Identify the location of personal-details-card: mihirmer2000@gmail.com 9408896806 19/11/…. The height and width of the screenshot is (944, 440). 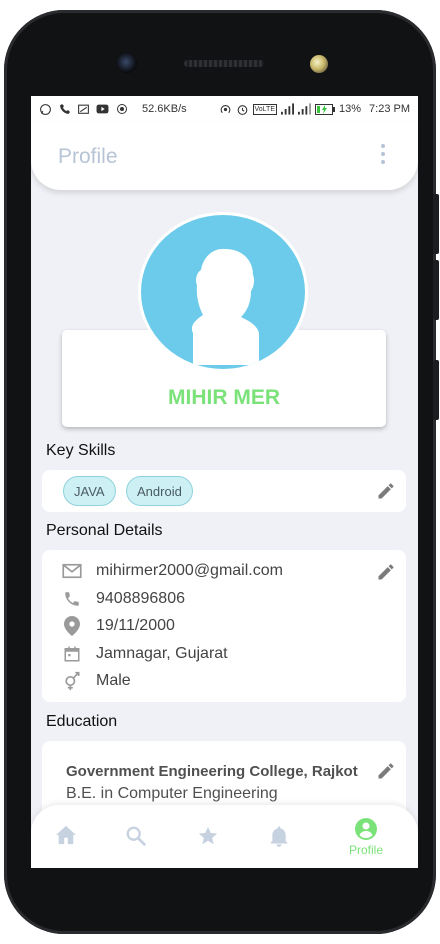
(224, 626).